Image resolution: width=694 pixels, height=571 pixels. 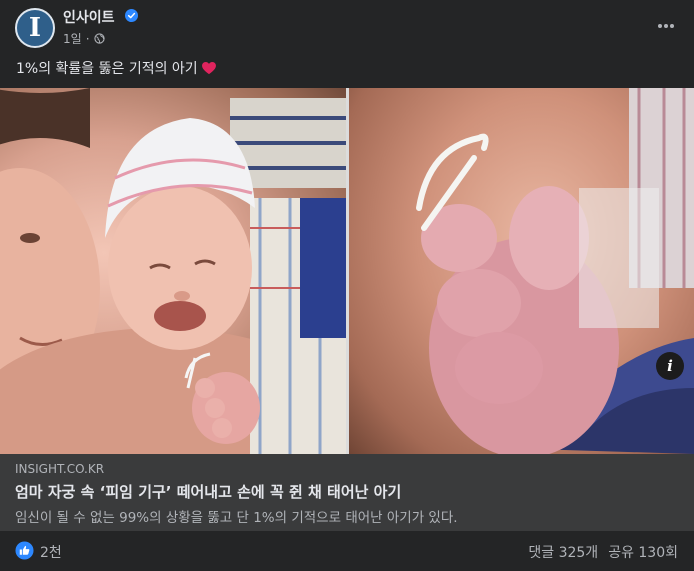 I want to click on page-avatar: I, so click(x=35, y=28).